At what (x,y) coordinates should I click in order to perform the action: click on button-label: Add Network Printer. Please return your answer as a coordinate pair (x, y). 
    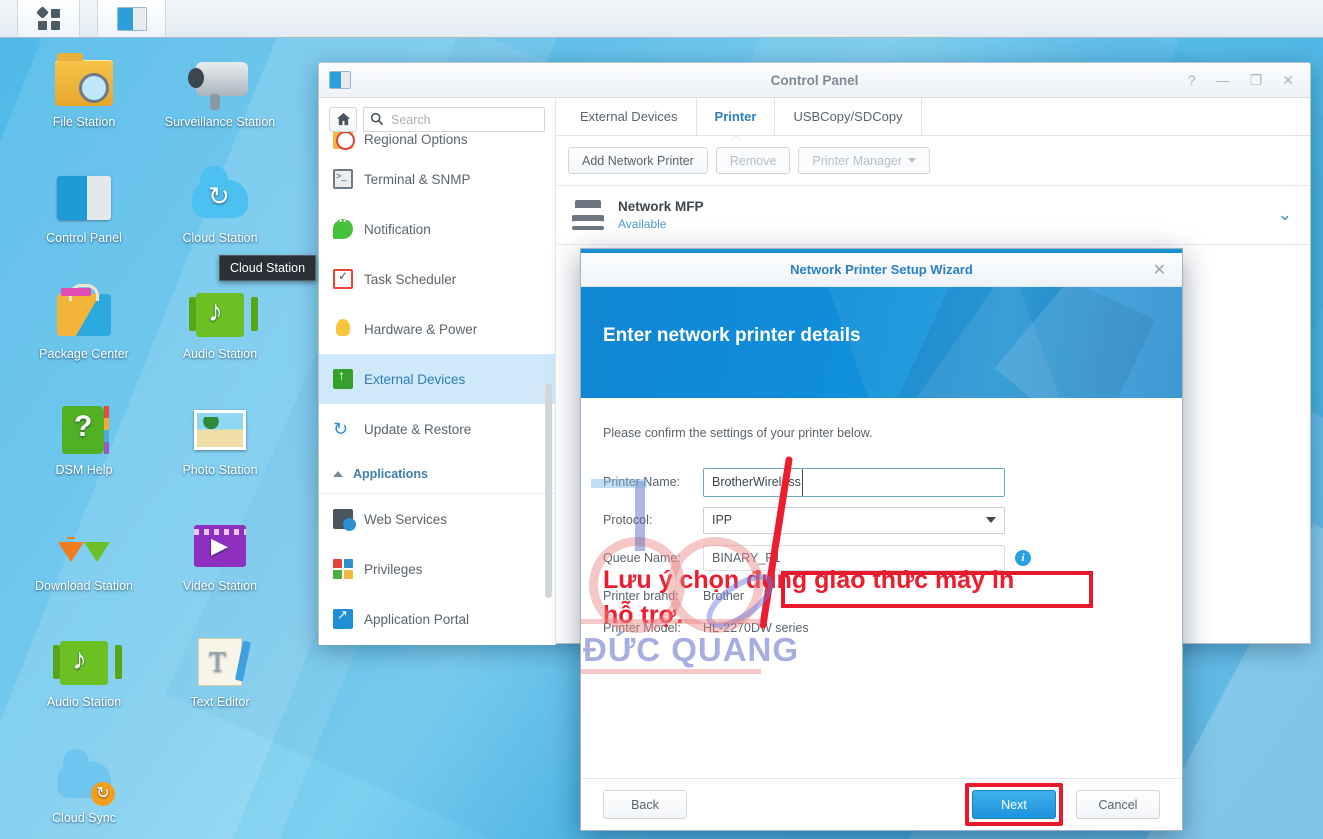
    Looking at the image, I should click on (638, 160).